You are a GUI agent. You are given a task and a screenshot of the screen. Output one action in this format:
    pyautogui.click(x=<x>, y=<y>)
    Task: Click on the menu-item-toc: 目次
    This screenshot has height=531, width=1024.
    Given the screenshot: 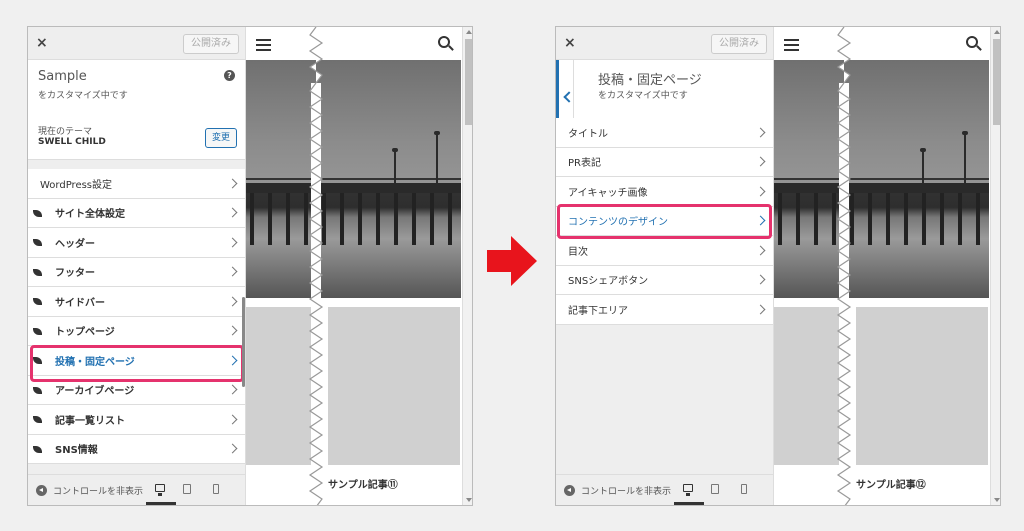 What is the action you would take?
    pyautogui.click(x=664, y=251)
    